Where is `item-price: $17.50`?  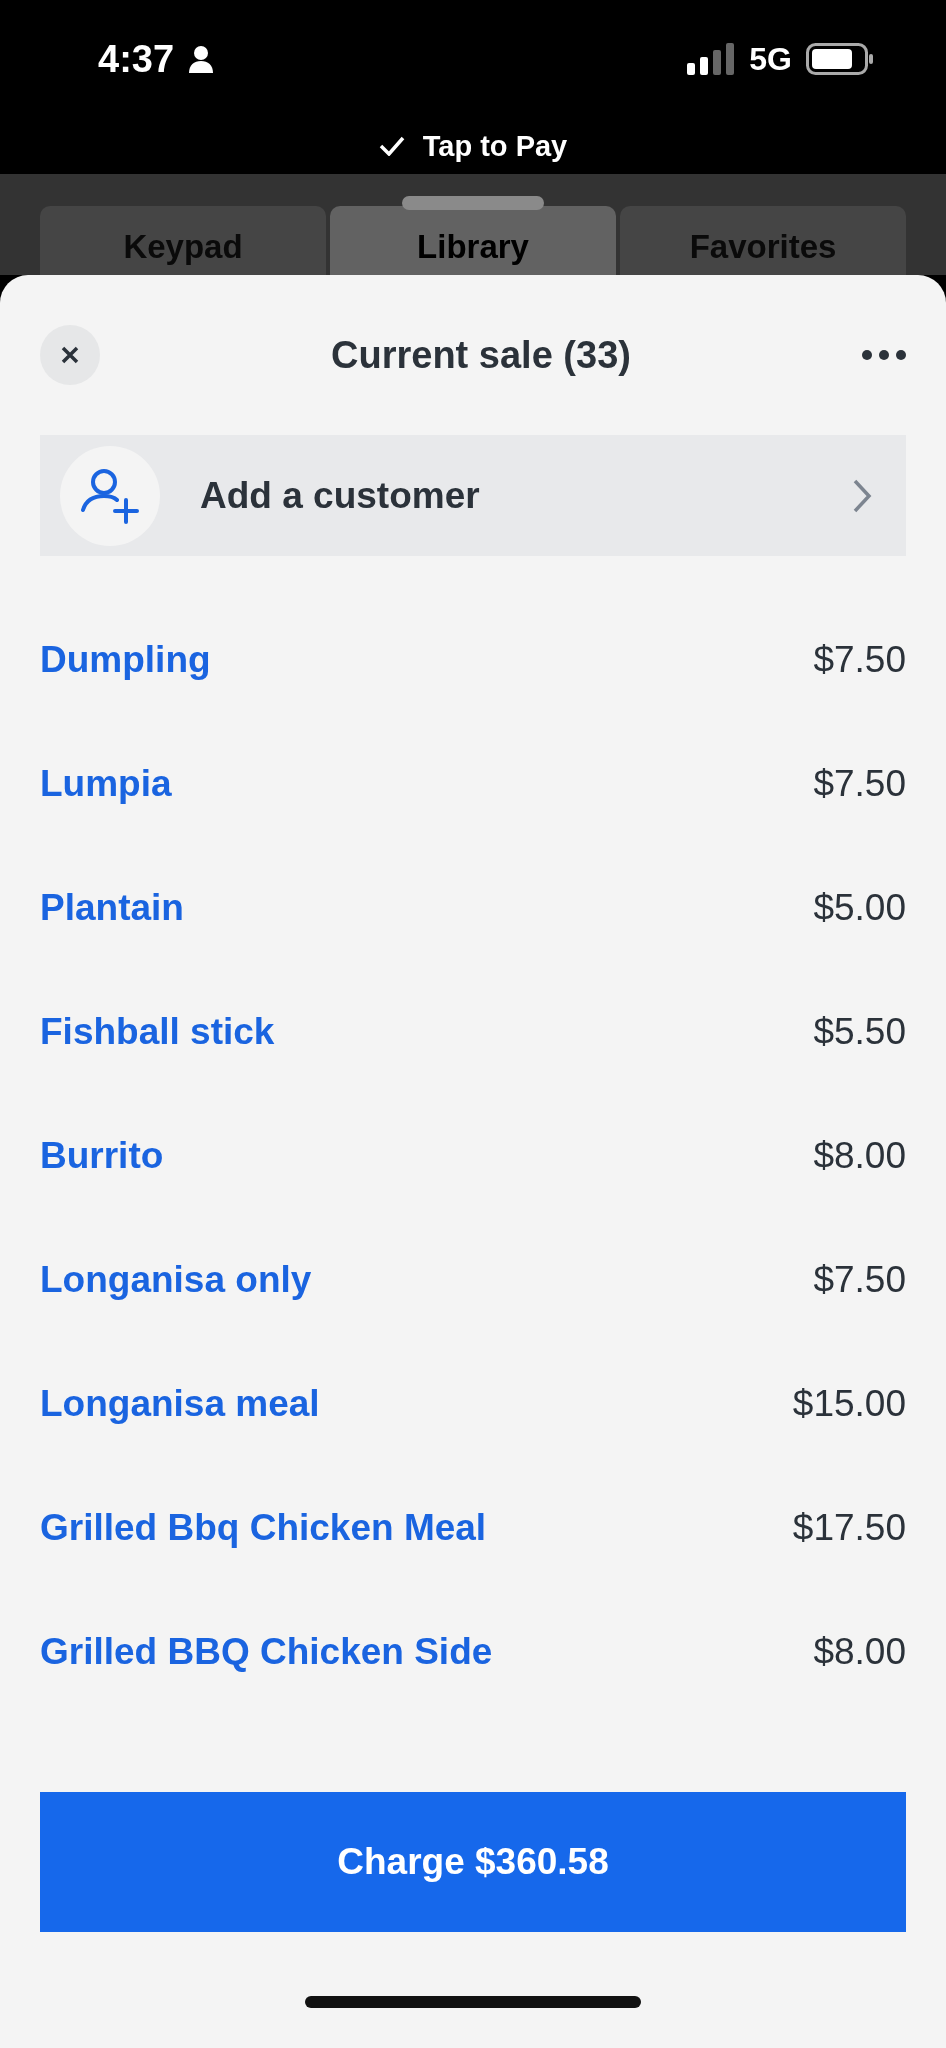 item-price: $17.50 is located at coordinates (849, 1528).